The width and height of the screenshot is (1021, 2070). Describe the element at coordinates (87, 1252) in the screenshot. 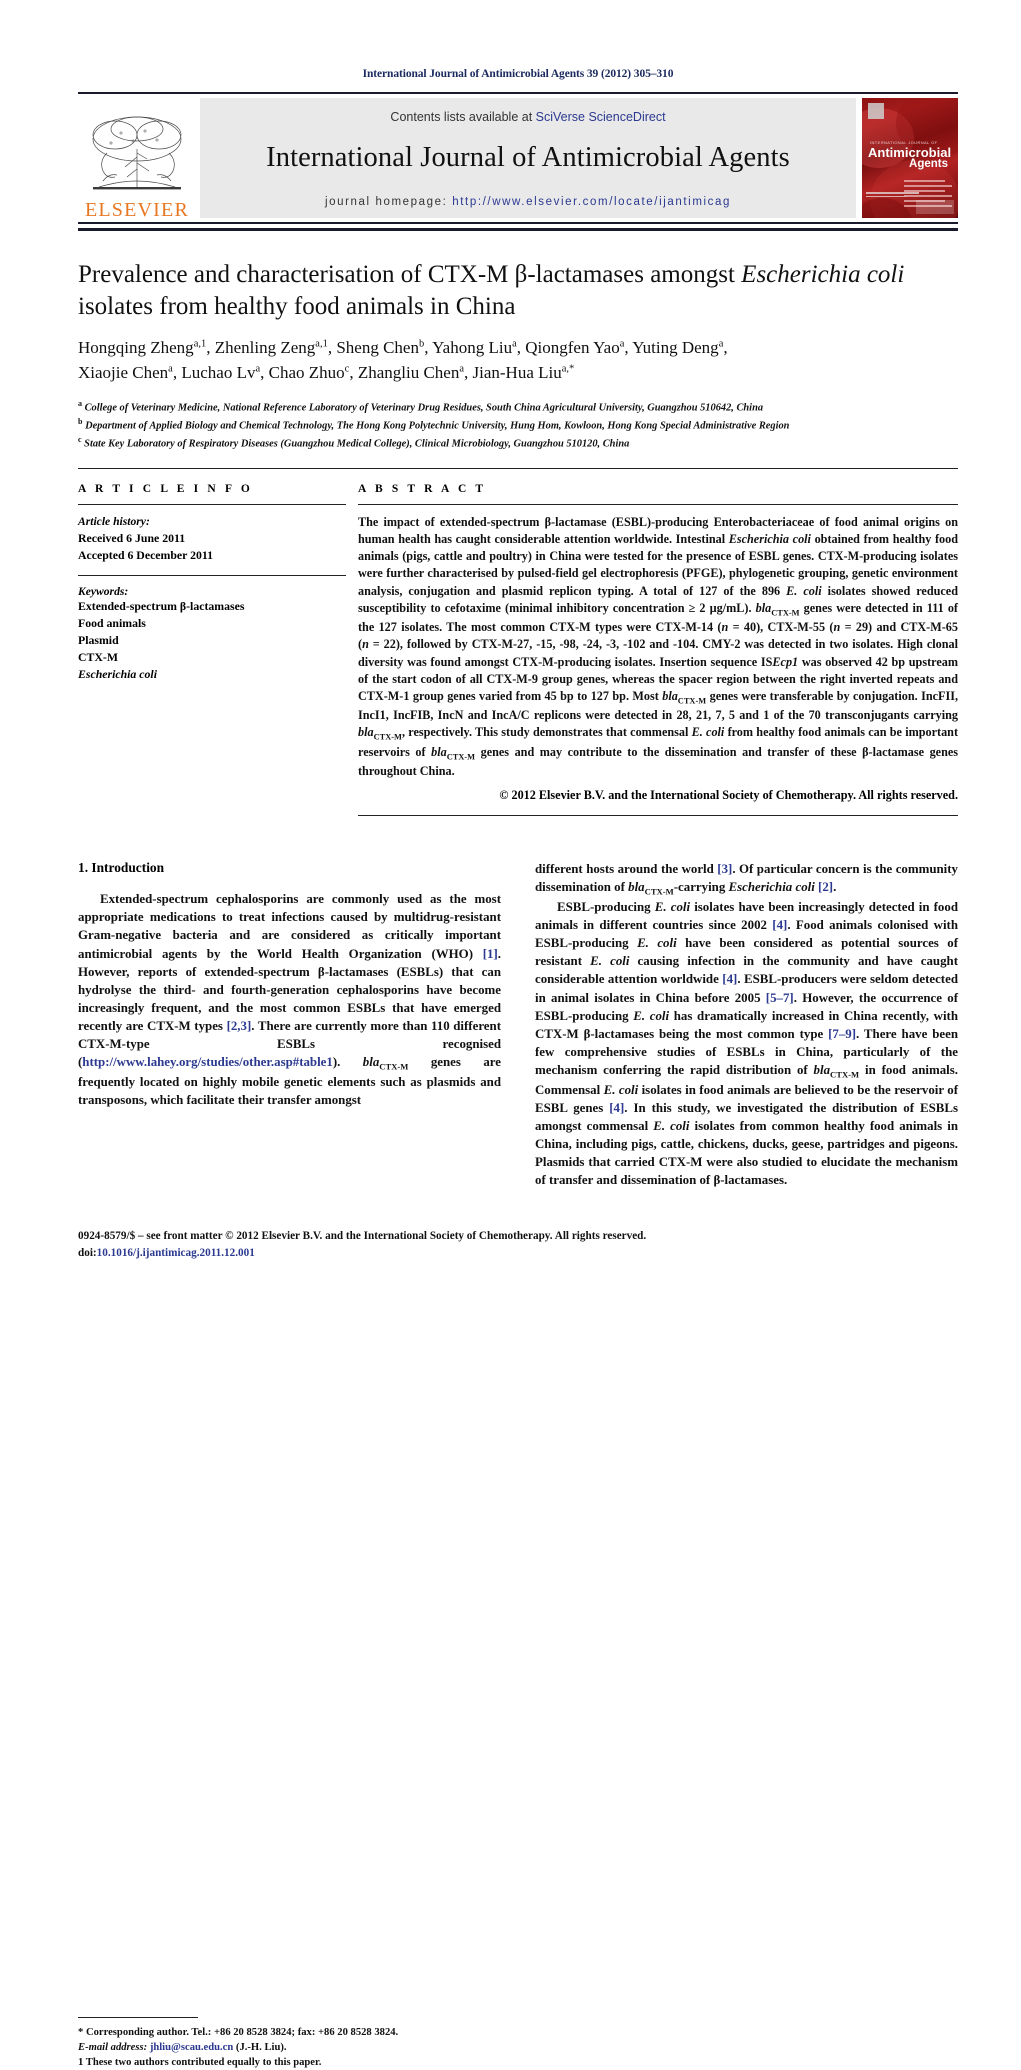

I see `doi-label: doi:` at that location.